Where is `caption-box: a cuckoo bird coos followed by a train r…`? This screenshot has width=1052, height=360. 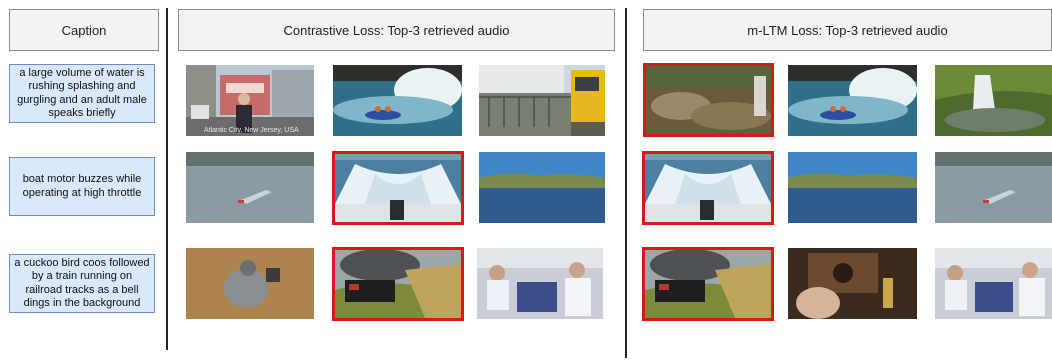 caption-box: a cuckoo bird coos followed by a train r… is located at coordinates (82, 283).